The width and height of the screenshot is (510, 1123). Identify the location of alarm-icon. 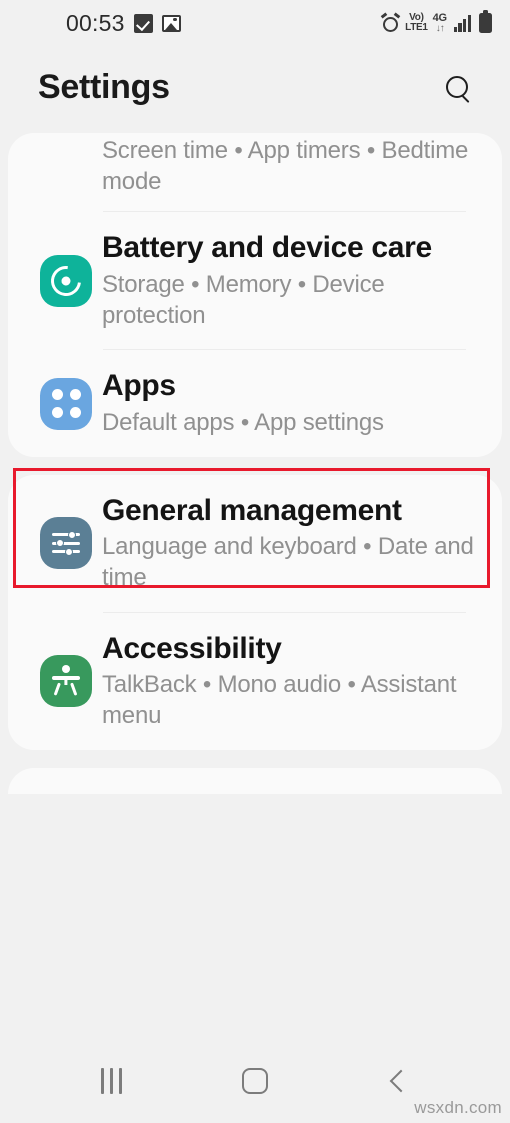
(390, 22).